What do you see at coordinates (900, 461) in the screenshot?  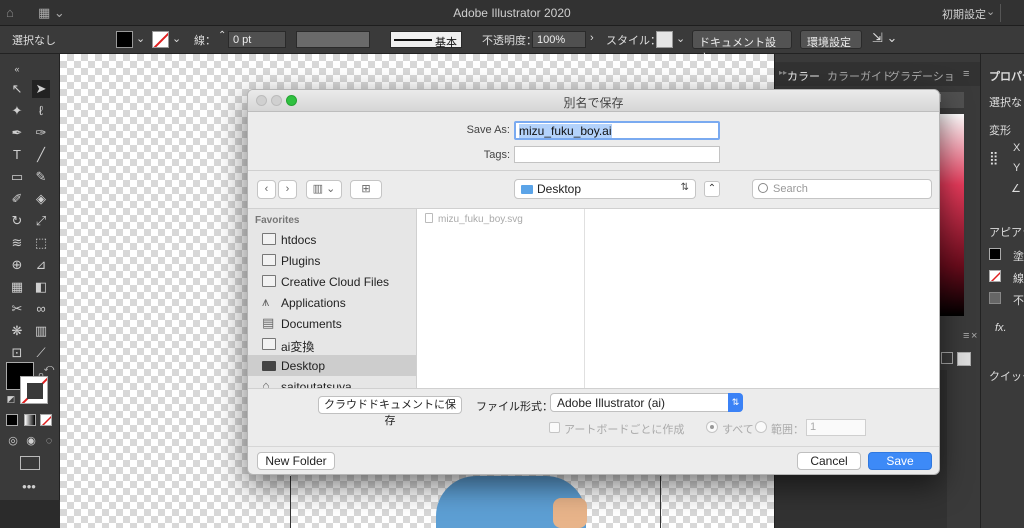 I see `save-button: Save` at bounding box center [900, 461].